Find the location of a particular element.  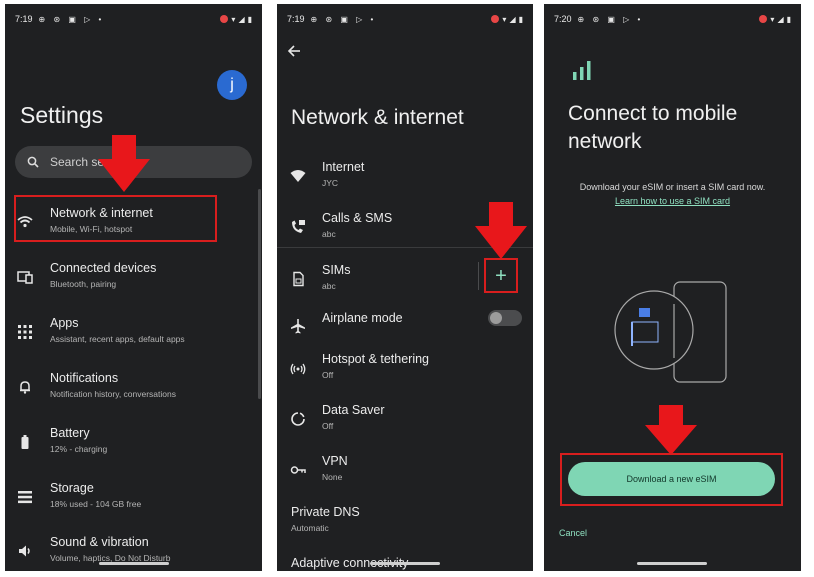

toggle-knob is located at coordinates (496, 318).